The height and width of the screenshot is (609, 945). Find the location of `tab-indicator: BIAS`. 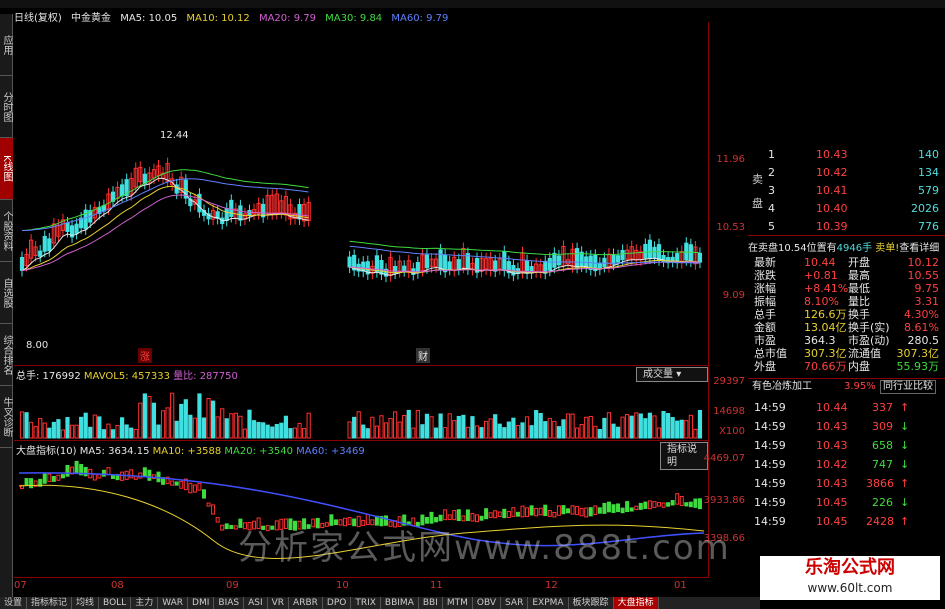

tab-indicator: BIAS is located at coordinates (229, 603).